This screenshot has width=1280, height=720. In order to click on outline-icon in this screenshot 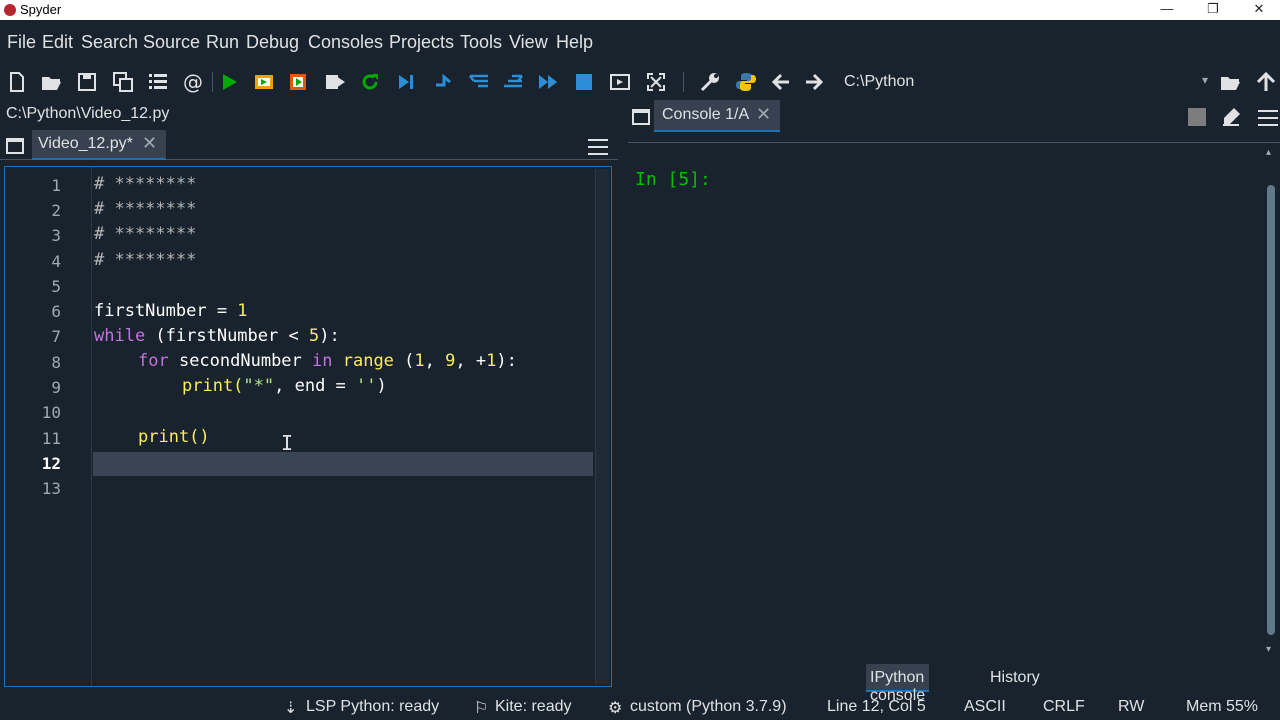, I will do `click(158, 82)`.